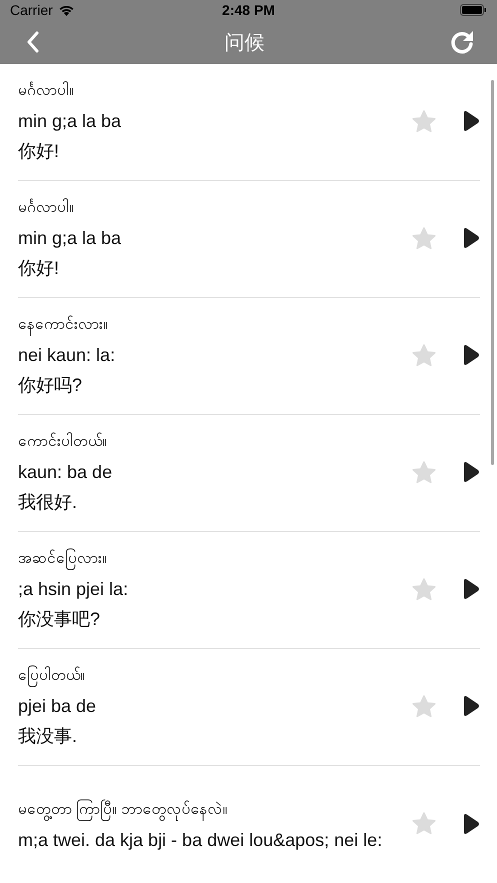  Describe the element at coordinates (210, 676) in the screenshot. I see `burmese-phrase: ပြေပါတယ်။` at that location.